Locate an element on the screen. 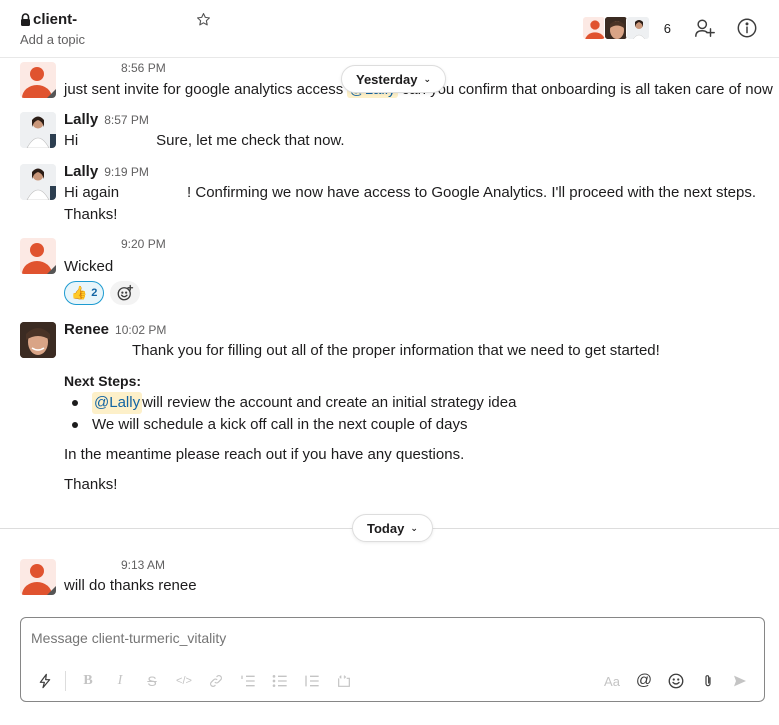  date-label: Today is located at coordinates (386, 528).